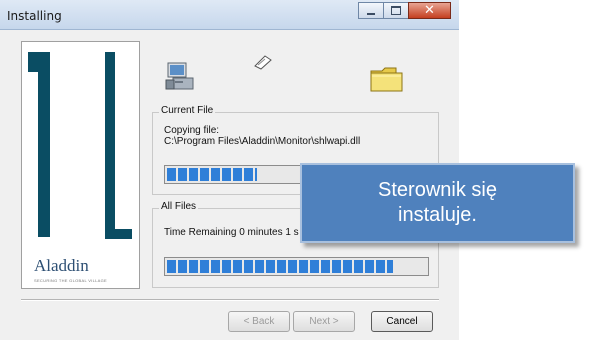  I want to click on window-controls: ✕, so click(404, 10).